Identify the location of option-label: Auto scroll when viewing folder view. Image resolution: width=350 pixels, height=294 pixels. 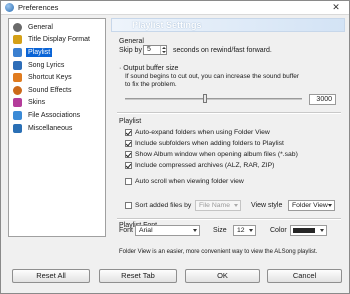
(189, 181).